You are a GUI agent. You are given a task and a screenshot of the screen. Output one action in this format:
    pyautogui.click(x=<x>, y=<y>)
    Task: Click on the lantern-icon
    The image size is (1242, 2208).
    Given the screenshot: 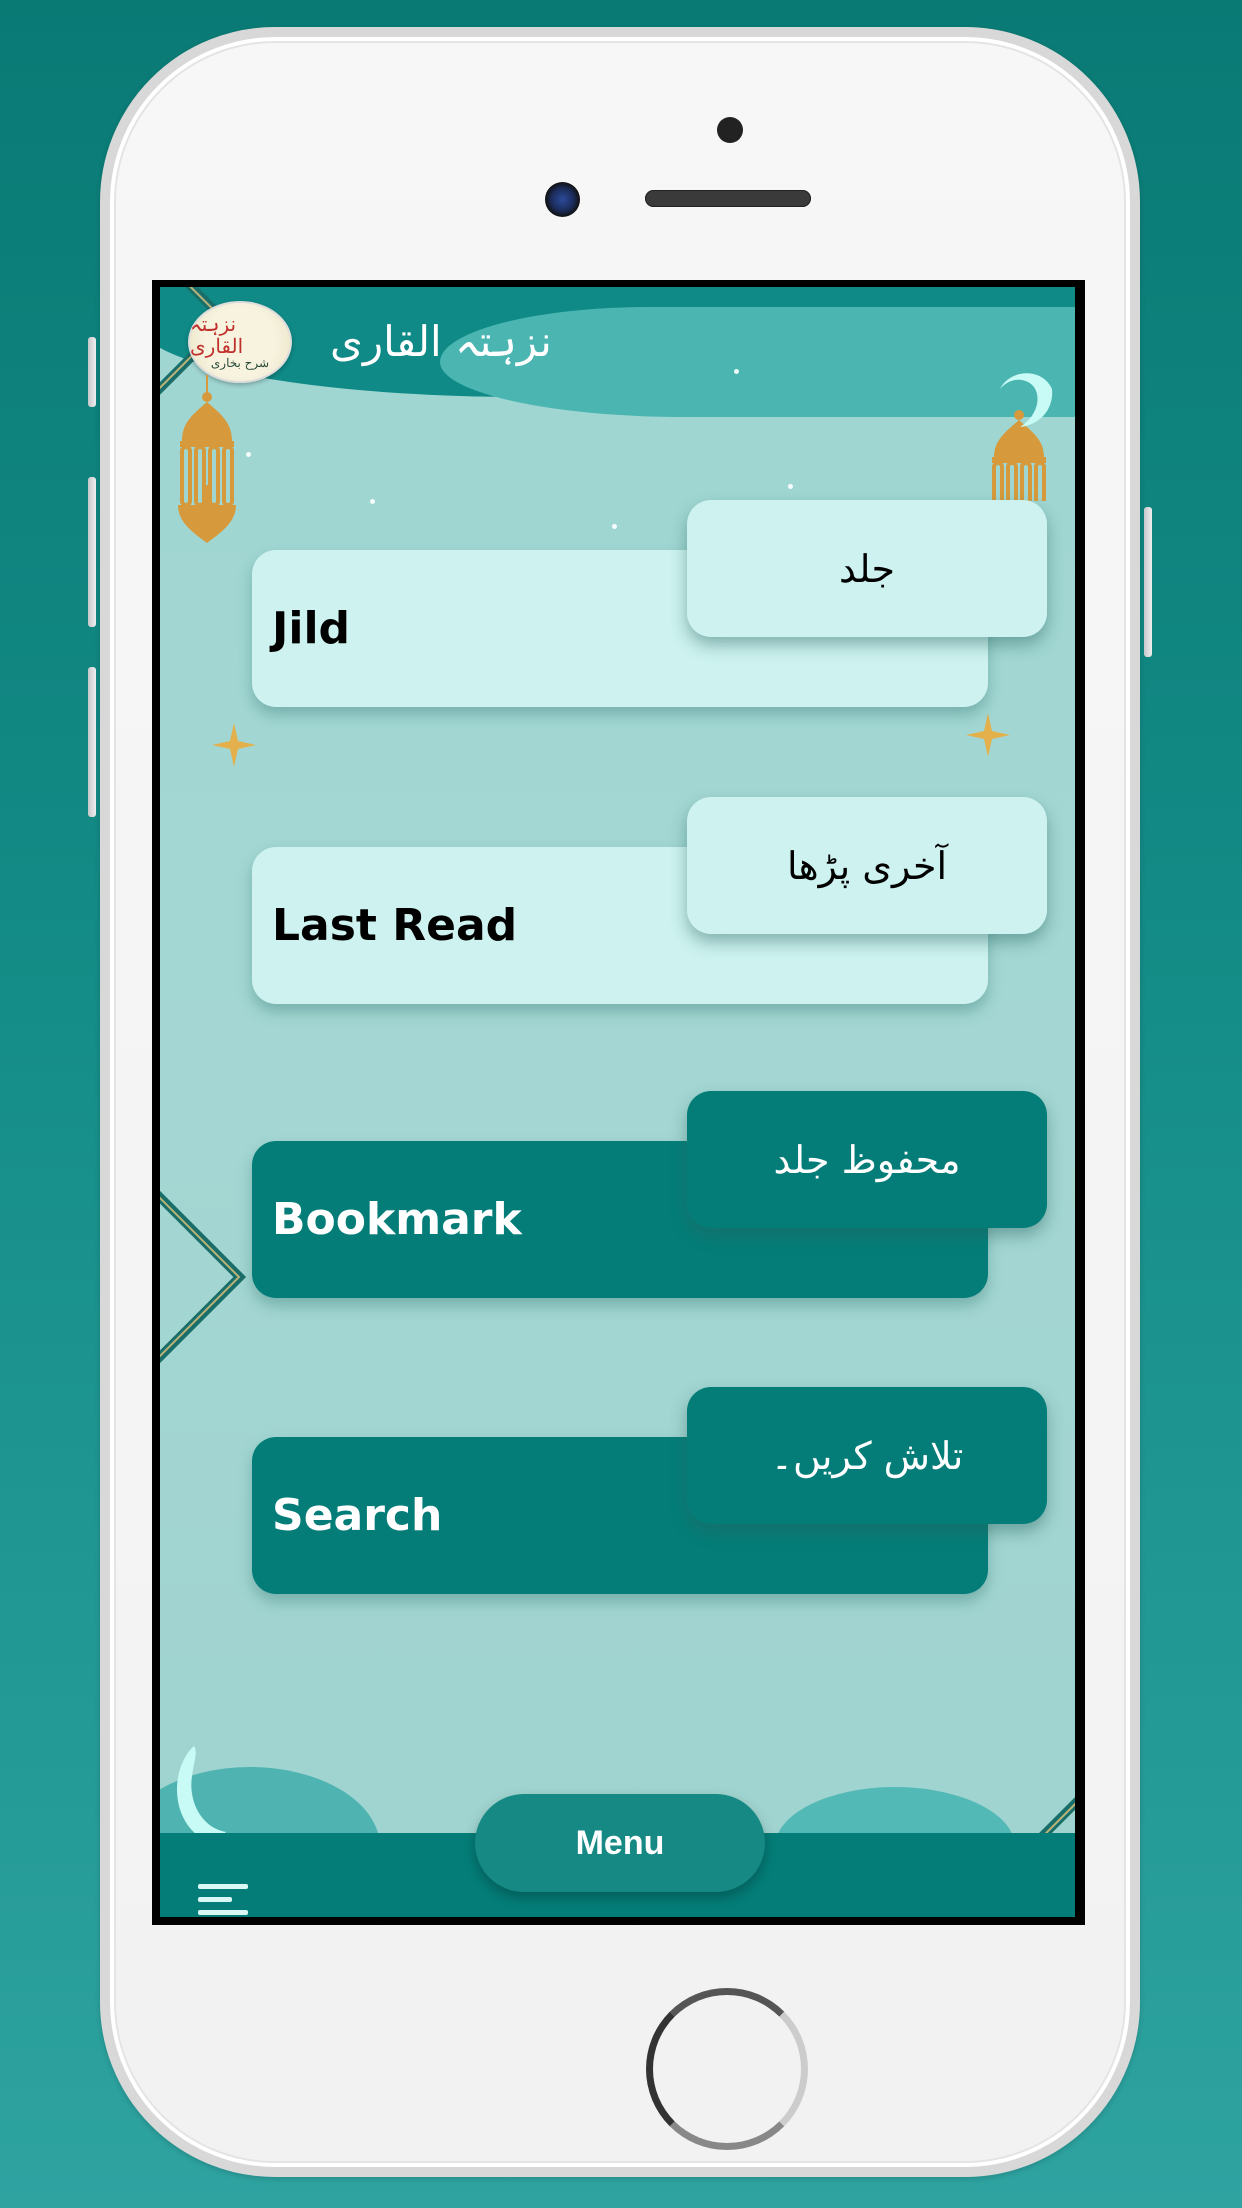 What is the action you would take?
    pyautogui.click(x=207, y=459)
    